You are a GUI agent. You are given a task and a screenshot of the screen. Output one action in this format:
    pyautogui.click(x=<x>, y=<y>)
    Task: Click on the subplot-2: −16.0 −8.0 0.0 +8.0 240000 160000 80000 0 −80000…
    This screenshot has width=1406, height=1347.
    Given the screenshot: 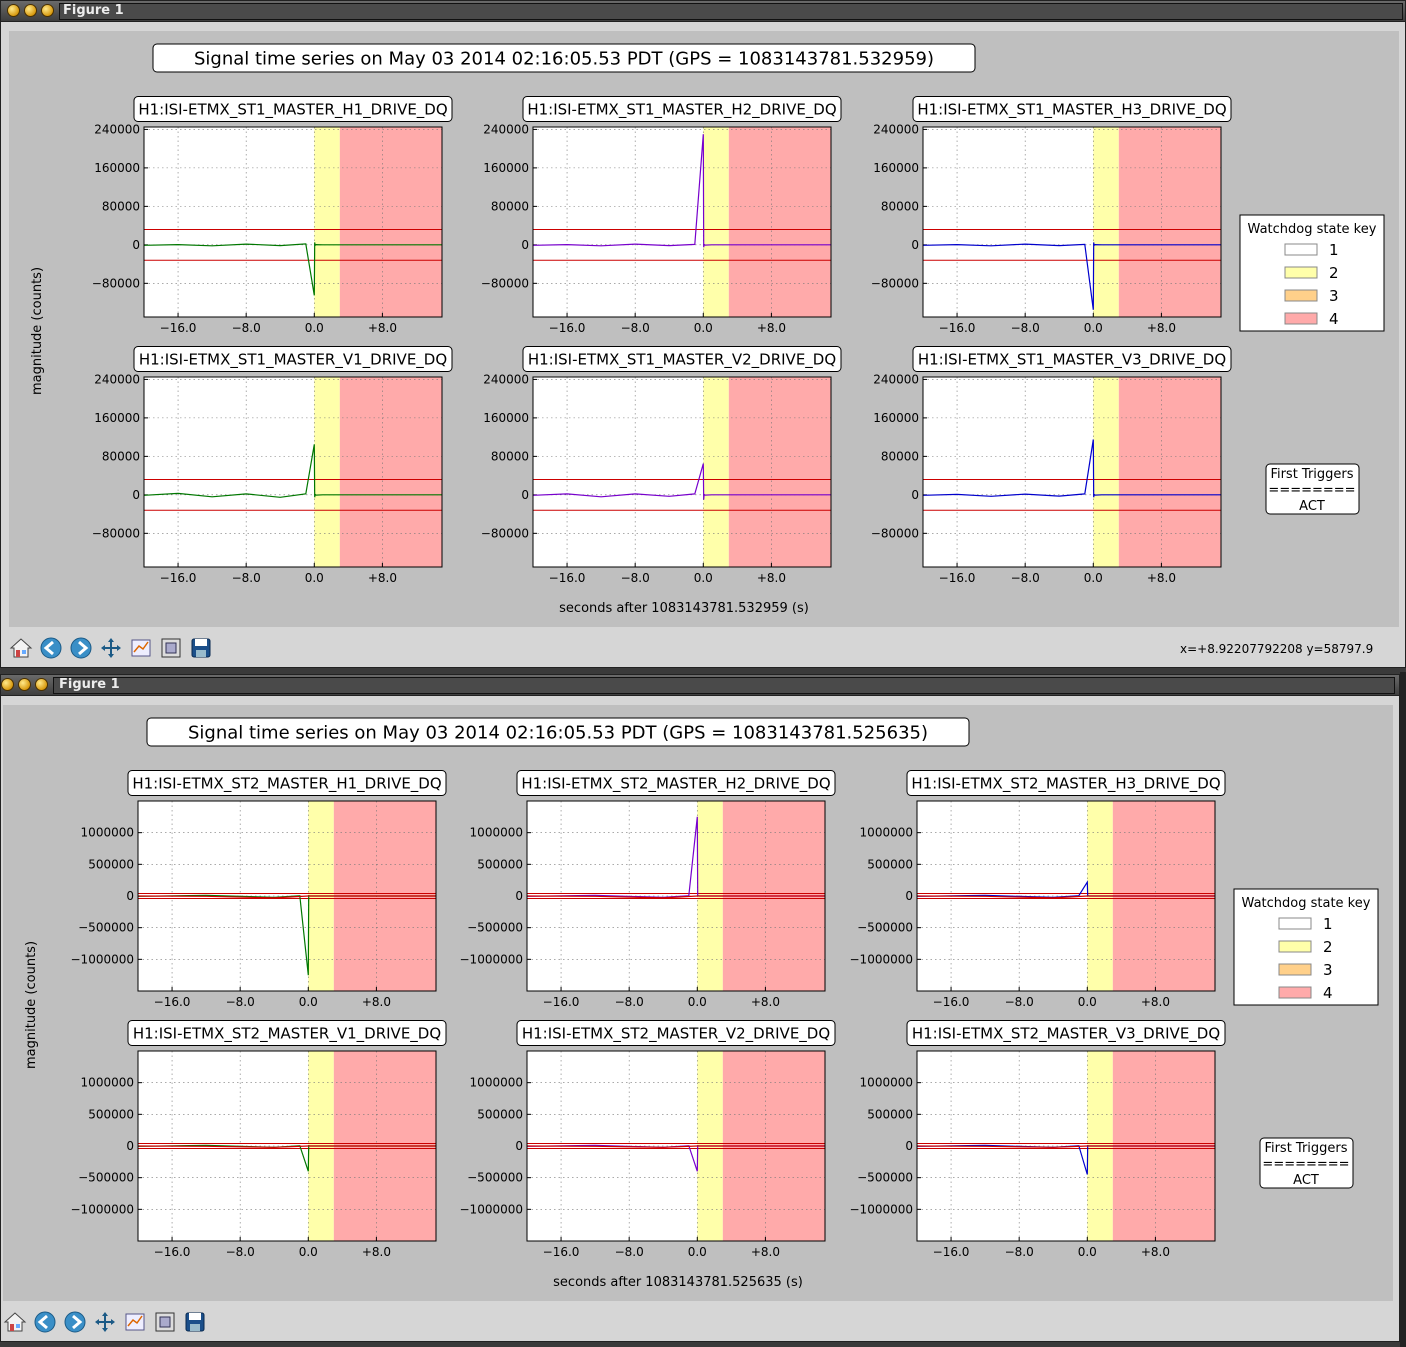 What is the action you would take?
    pyautogui.click(x=1051, y=215)
    